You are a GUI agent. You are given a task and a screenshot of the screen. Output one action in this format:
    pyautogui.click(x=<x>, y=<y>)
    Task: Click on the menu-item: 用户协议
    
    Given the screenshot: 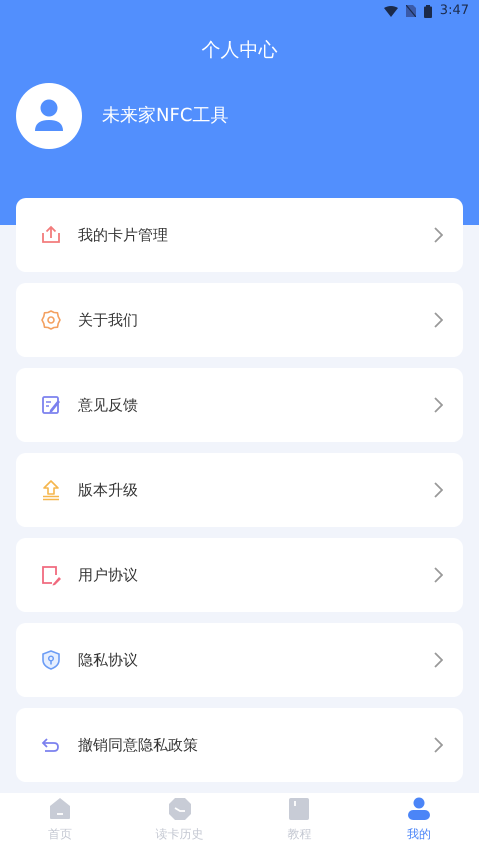 What is the action you would take?
    pyautogui.click(x=239, y=575)
    